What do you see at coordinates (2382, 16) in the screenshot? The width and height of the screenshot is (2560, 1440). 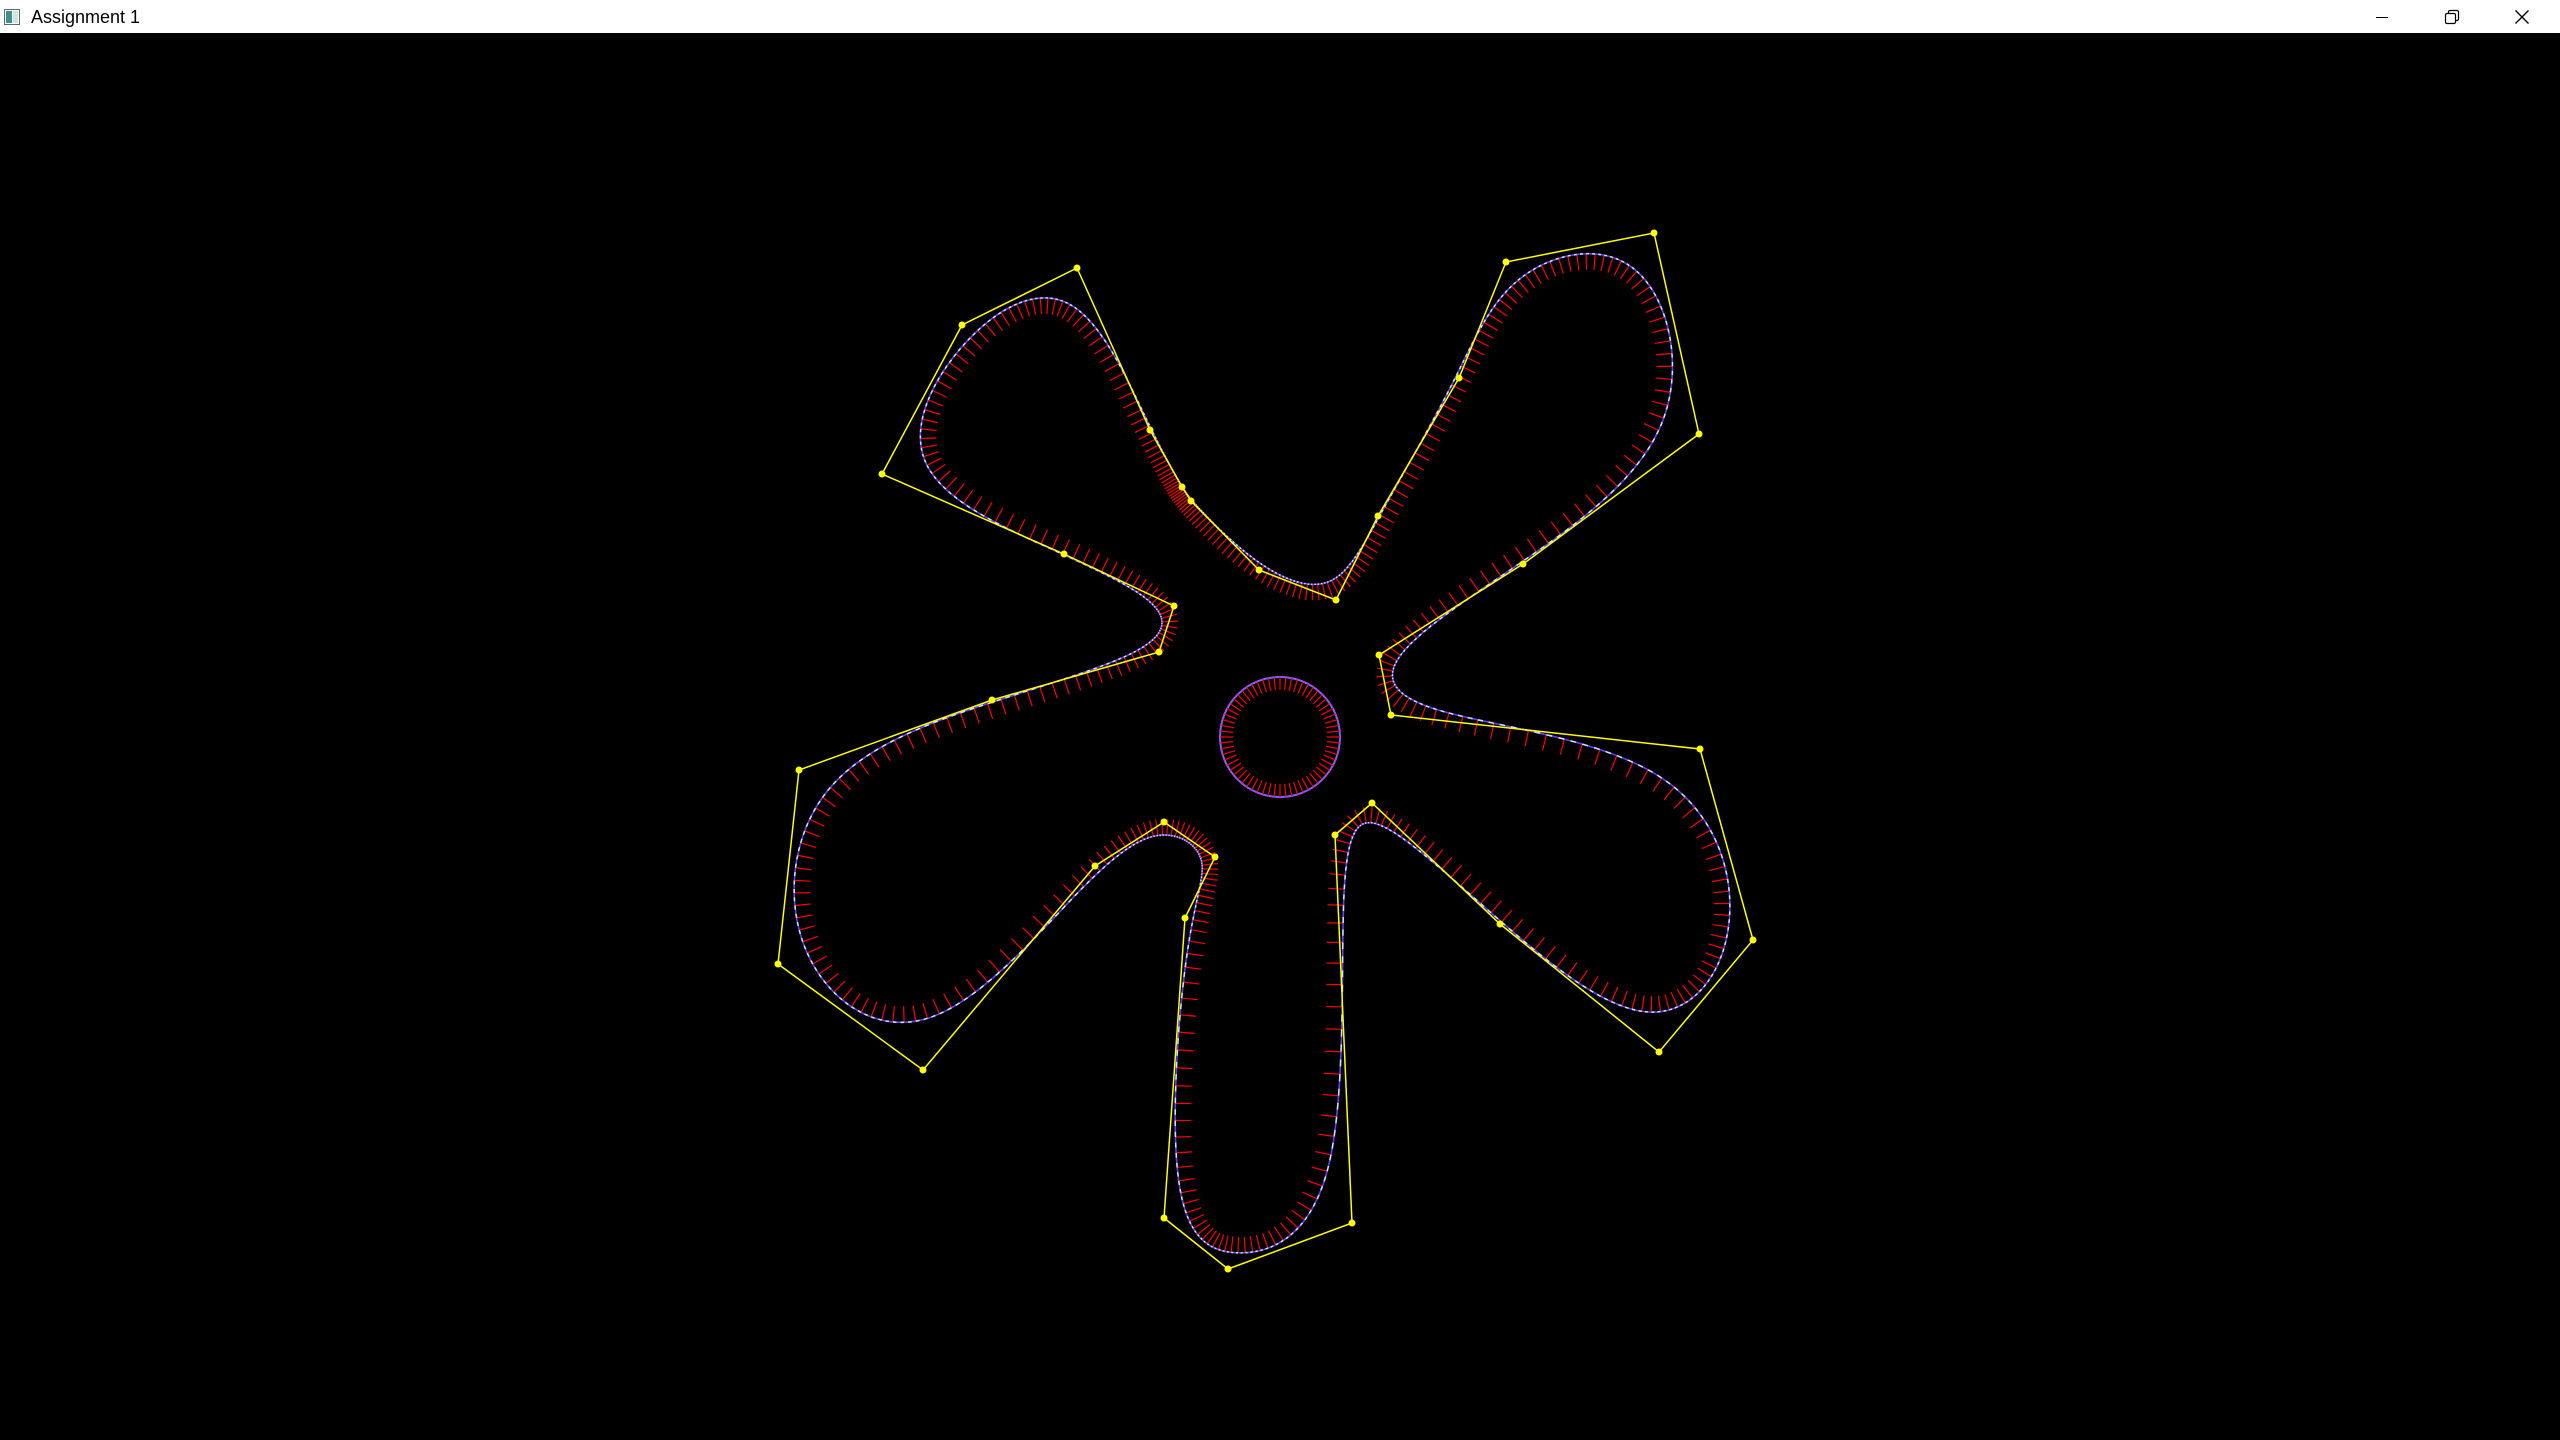 I see `minimize-button` at bounding box center [2382, 16].